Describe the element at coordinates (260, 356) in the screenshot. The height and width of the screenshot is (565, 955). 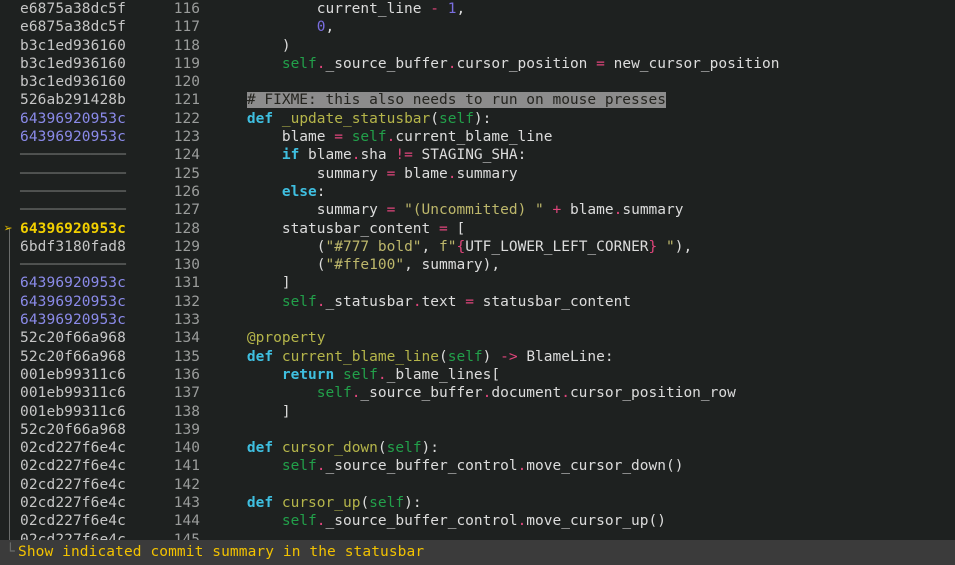
I see `code-token-kw: def` at that location.